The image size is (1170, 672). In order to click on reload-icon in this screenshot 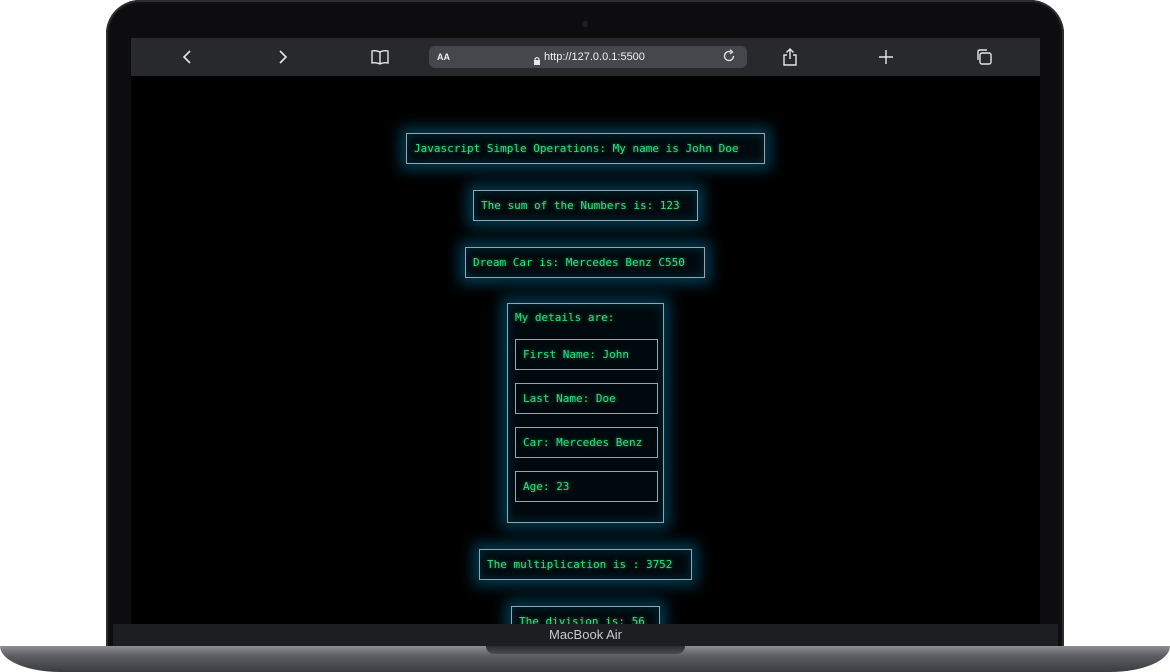, I will do `click(729, 60)`.